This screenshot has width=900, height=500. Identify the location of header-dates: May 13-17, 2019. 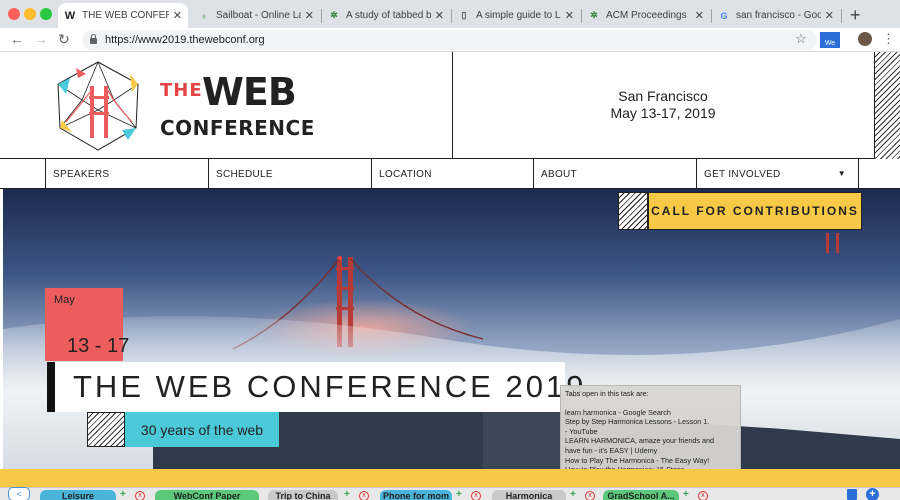
(663, 113).